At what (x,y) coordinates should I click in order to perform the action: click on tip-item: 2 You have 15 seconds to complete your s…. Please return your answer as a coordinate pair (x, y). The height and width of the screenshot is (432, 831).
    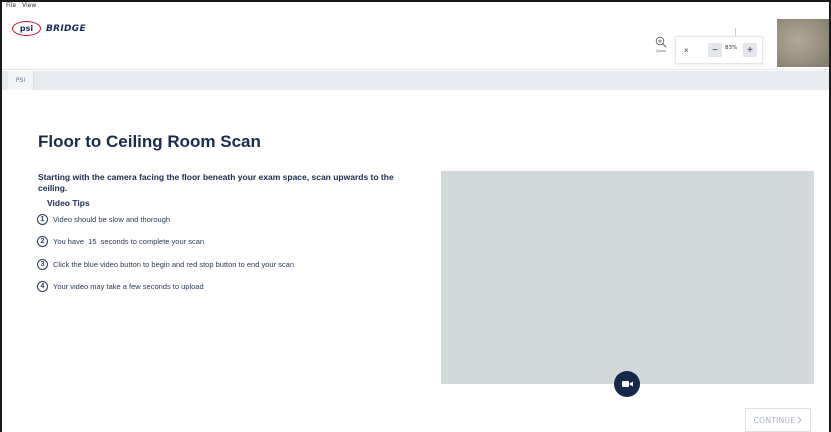
    Looking at the image, I should click on (120, 241).